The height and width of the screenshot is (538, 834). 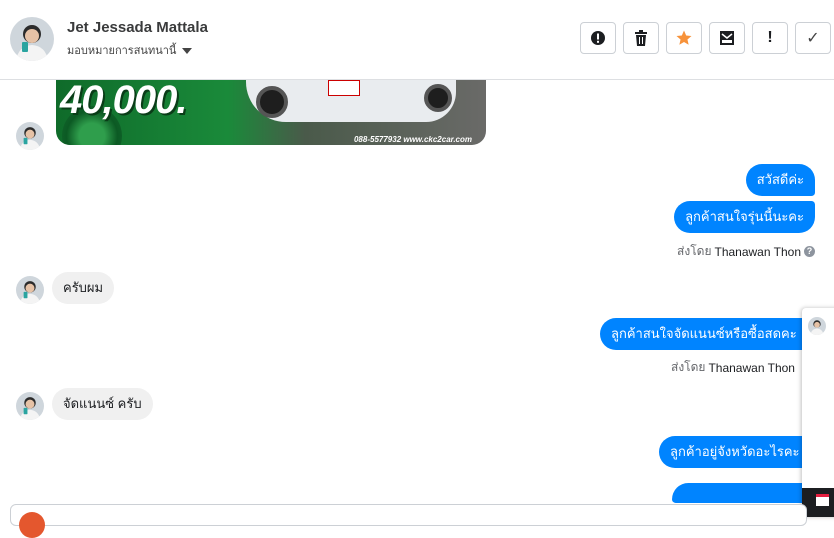 I want to click on assign-label: มอบหมายการสนทนานี้, so click(x=122, y=51).